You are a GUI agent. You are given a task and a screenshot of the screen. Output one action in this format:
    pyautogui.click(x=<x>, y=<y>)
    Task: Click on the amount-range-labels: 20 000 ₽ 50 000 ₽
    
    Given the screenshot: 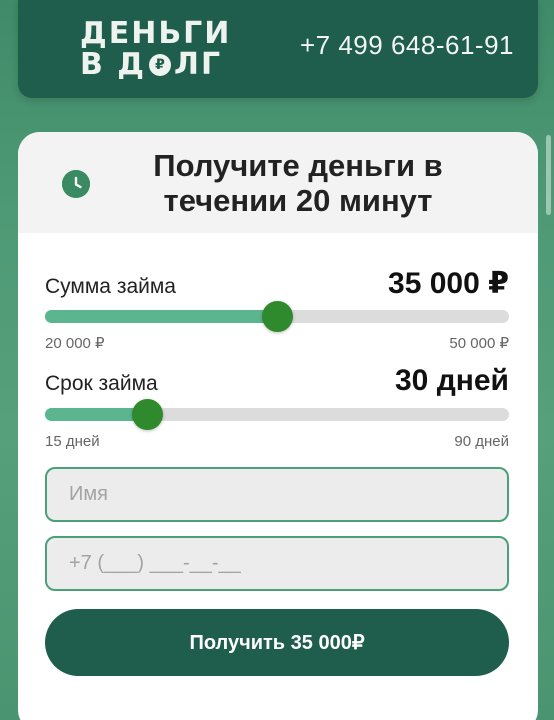 What is the action you would take?
    pyautogui.click(x=277, y=343)
    